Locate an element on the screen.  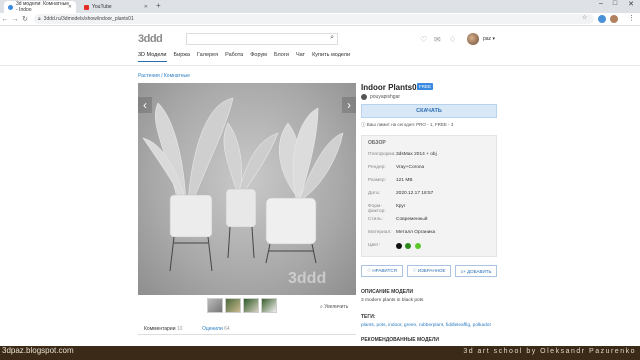
nav-3d-models: 3D Модели is located at coordinates (152, 57).